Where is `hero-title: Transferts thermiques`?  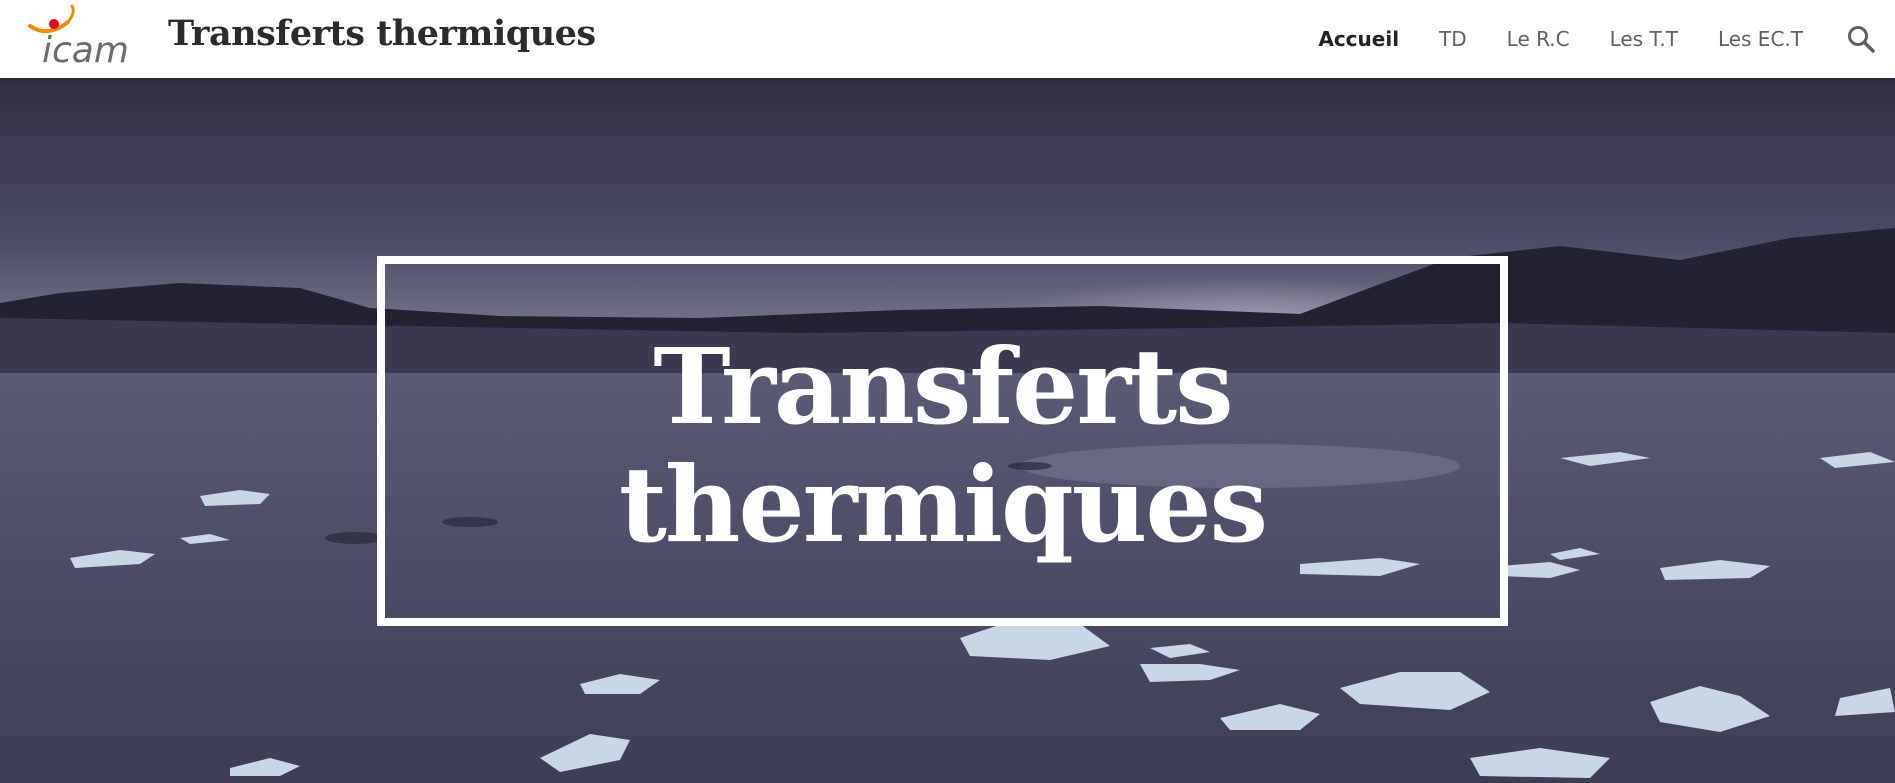
hero-title: Transferts thermiques is located at coordinates (943, 445).